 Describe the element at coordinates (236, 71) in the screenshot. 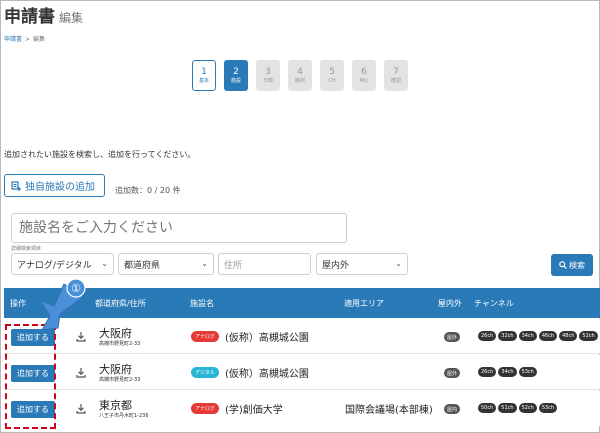

I see `step-number: 2` at that location.